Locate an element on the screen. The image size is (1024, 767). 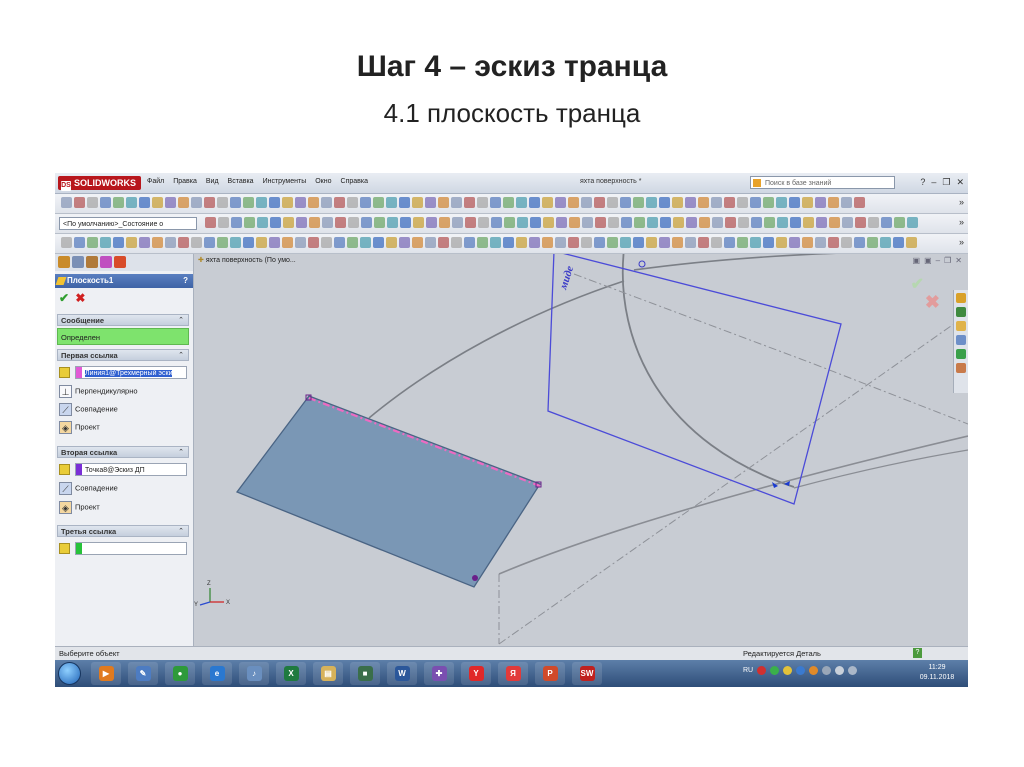
display-tab-icon is located at coordinates (120, 262).